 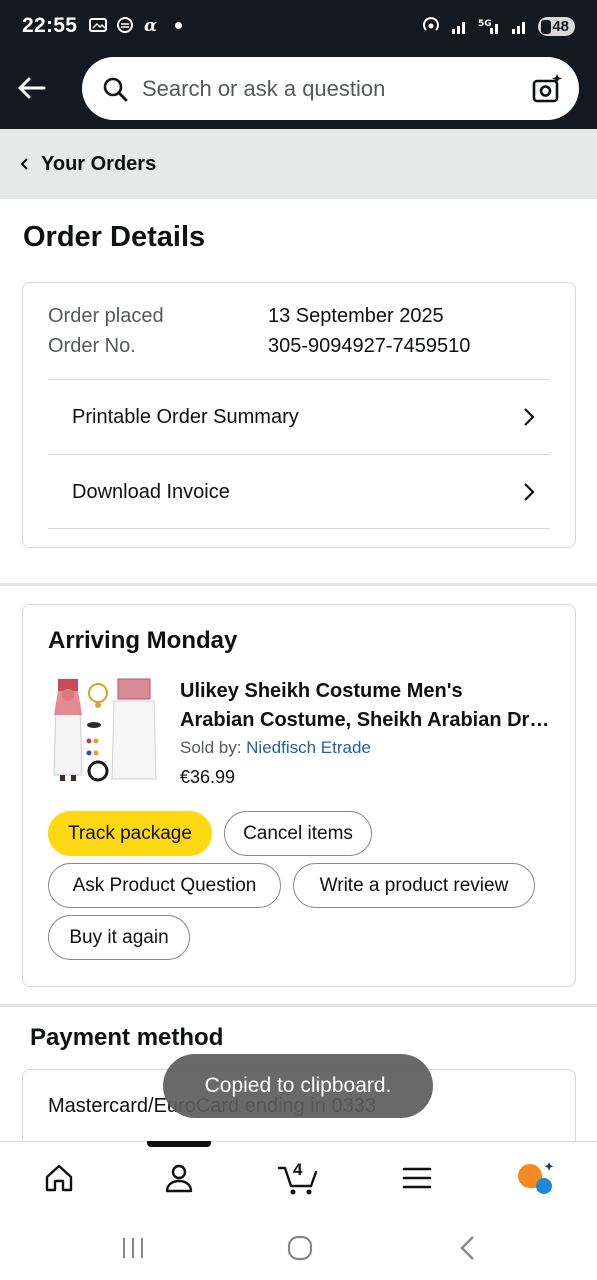 I want to click on status-system-icons: 5G 48, so click(x=497, y=26).